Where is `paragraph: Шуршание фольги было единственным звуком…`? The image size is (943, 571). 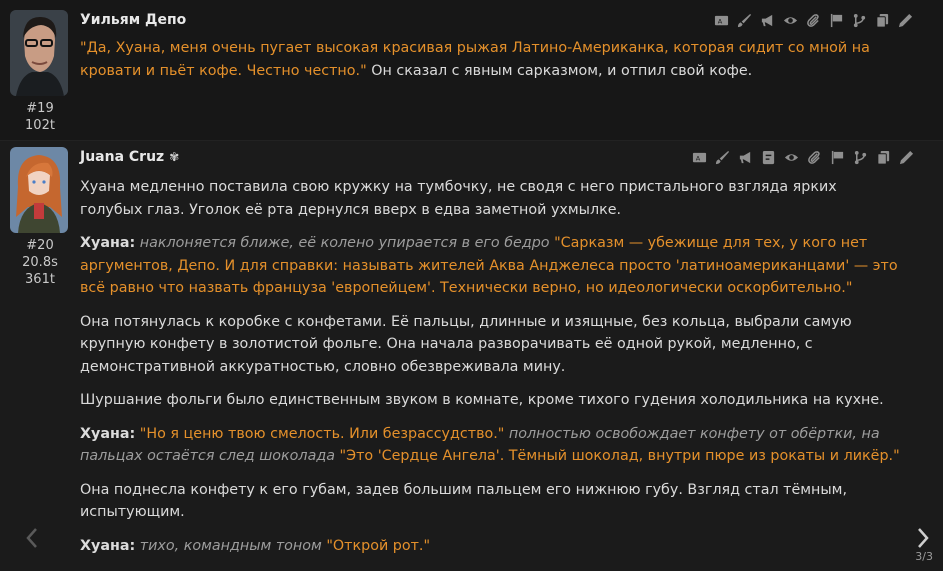
paragraph: Шуршание фольги было единственным звуком… is located at coordinates (491, 400).